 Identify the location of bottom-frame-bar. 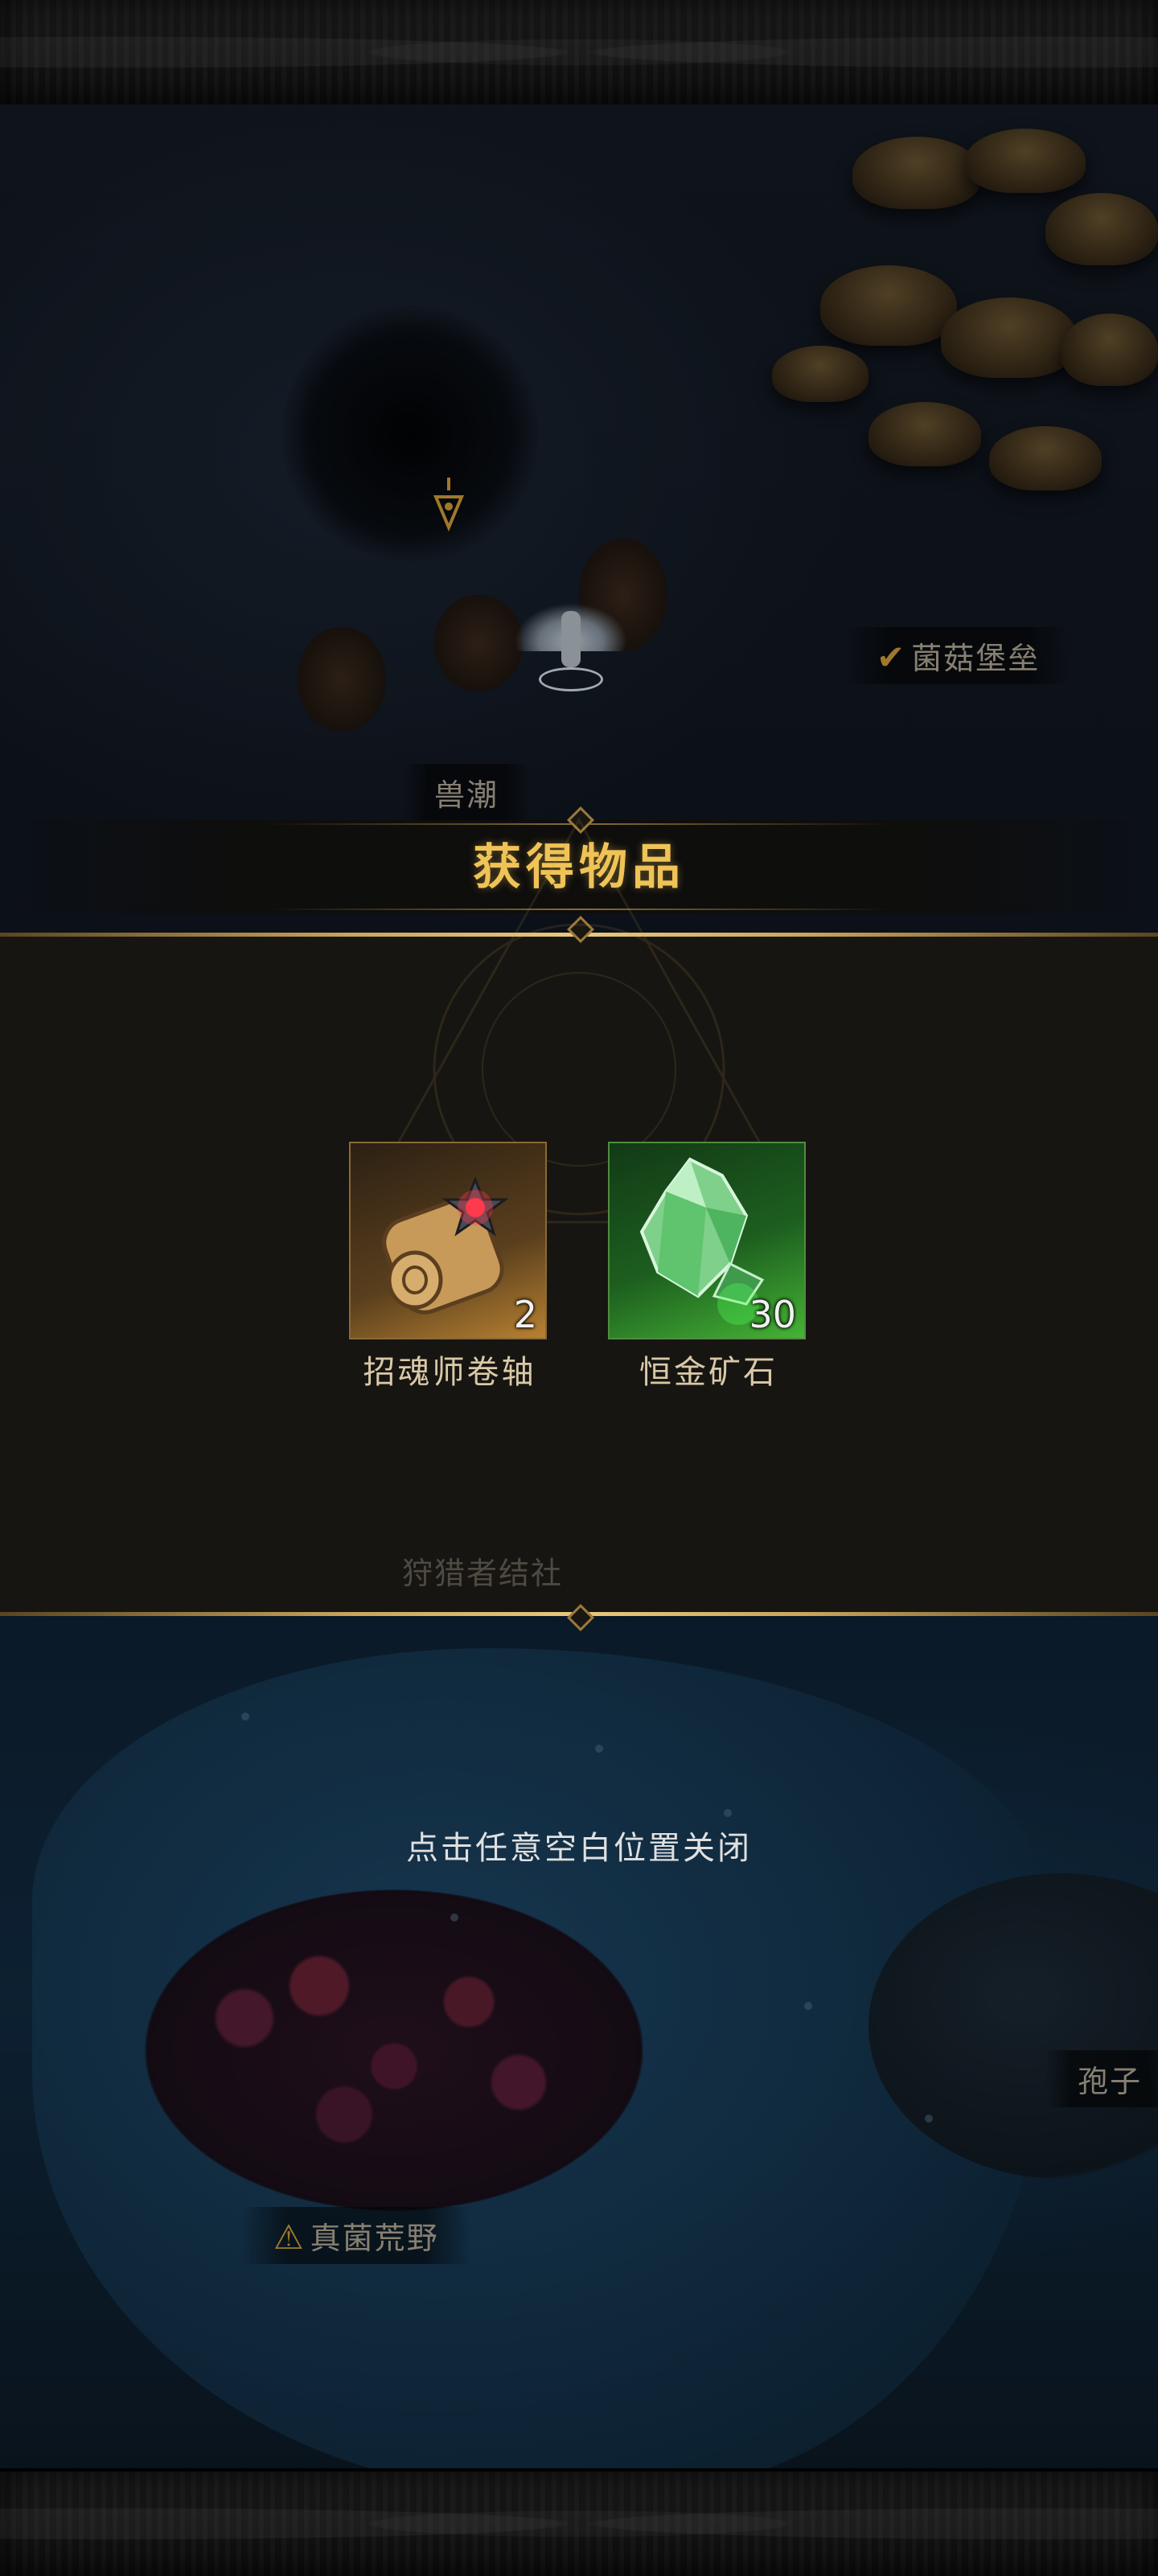
(579, 2522).